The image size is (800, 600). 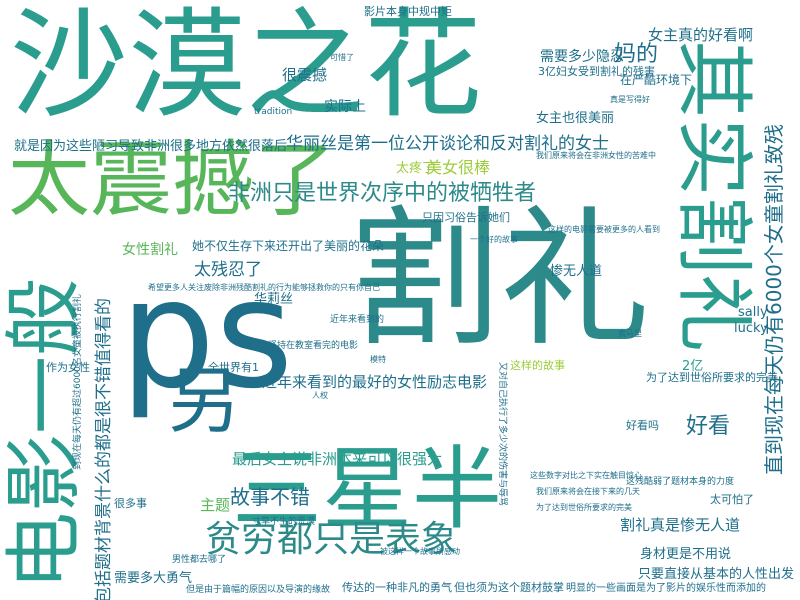 I want to click on word-extraordinary-courage: 传达的一种非凡的勇气, so click(x=397, y=587).